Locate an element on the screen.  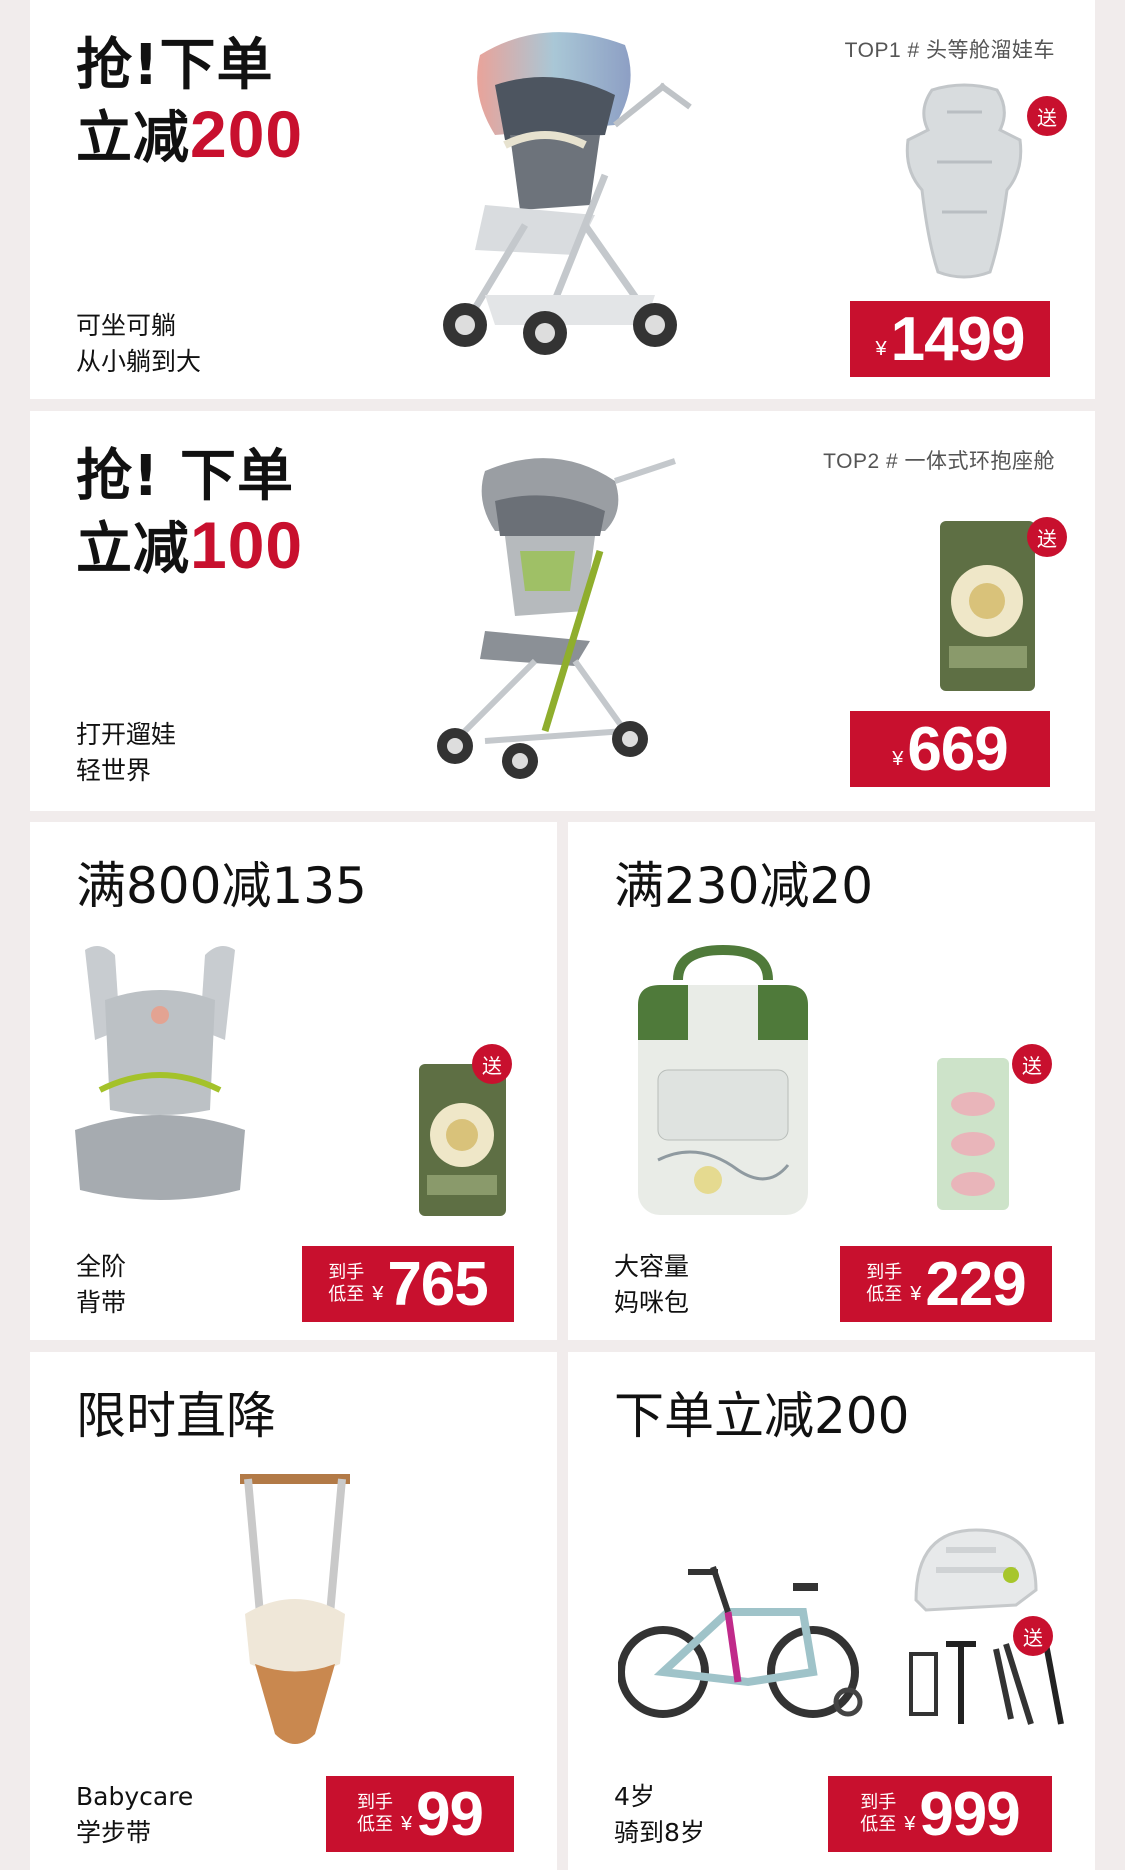
desc-line1: Babycare is located at coordinates (135, 1796).